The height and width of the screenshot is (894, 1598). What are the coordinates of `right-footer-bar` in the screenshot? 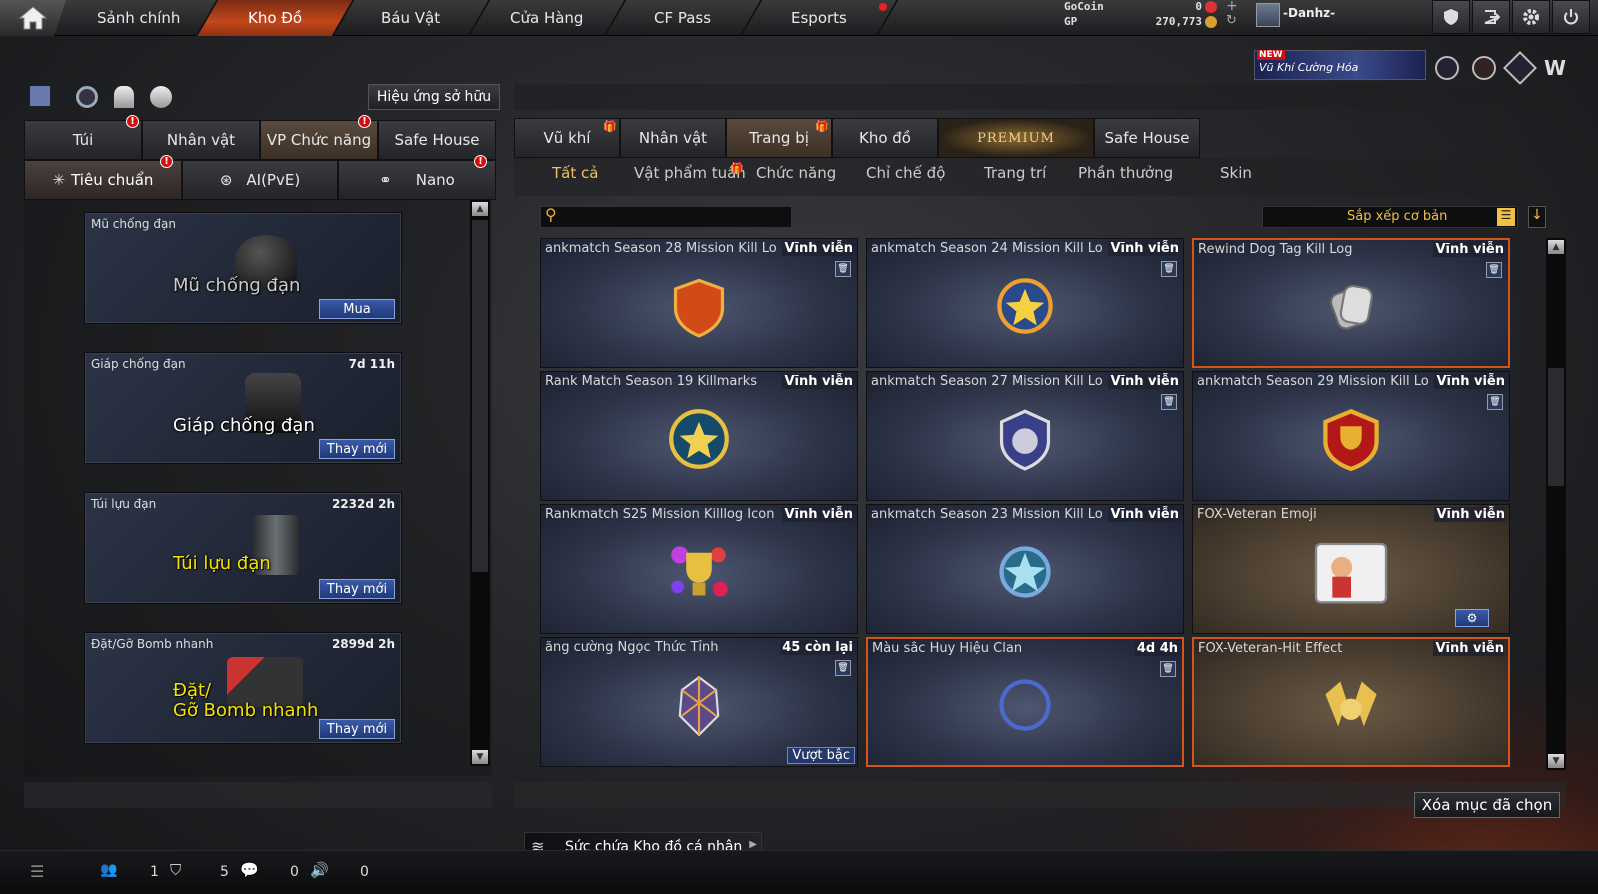 It's located at (1040, 795).